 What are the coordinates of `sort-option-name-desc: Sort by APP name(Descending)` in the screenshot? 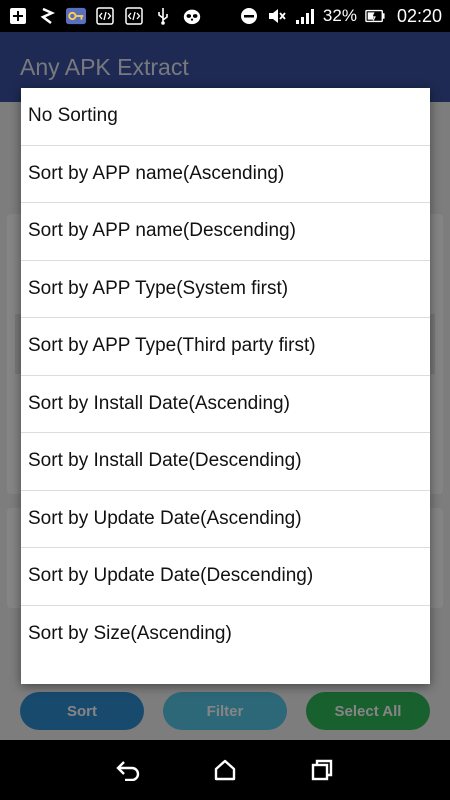 It's located at (225, 232).